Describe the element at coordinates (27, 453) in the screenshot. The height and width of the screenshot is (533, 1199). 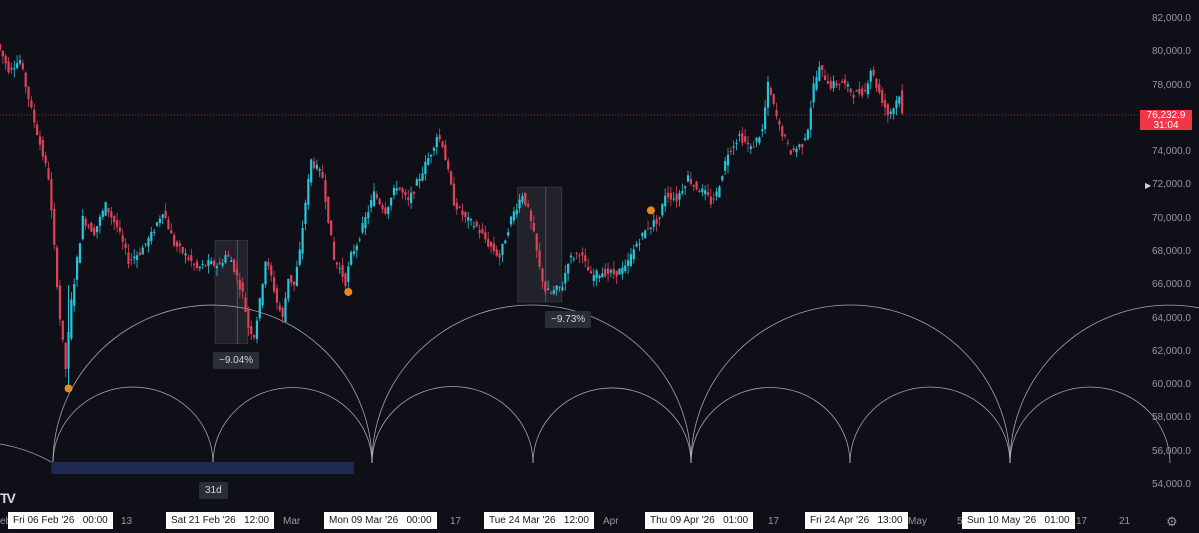
I see `cycle-arc-left` at that location.